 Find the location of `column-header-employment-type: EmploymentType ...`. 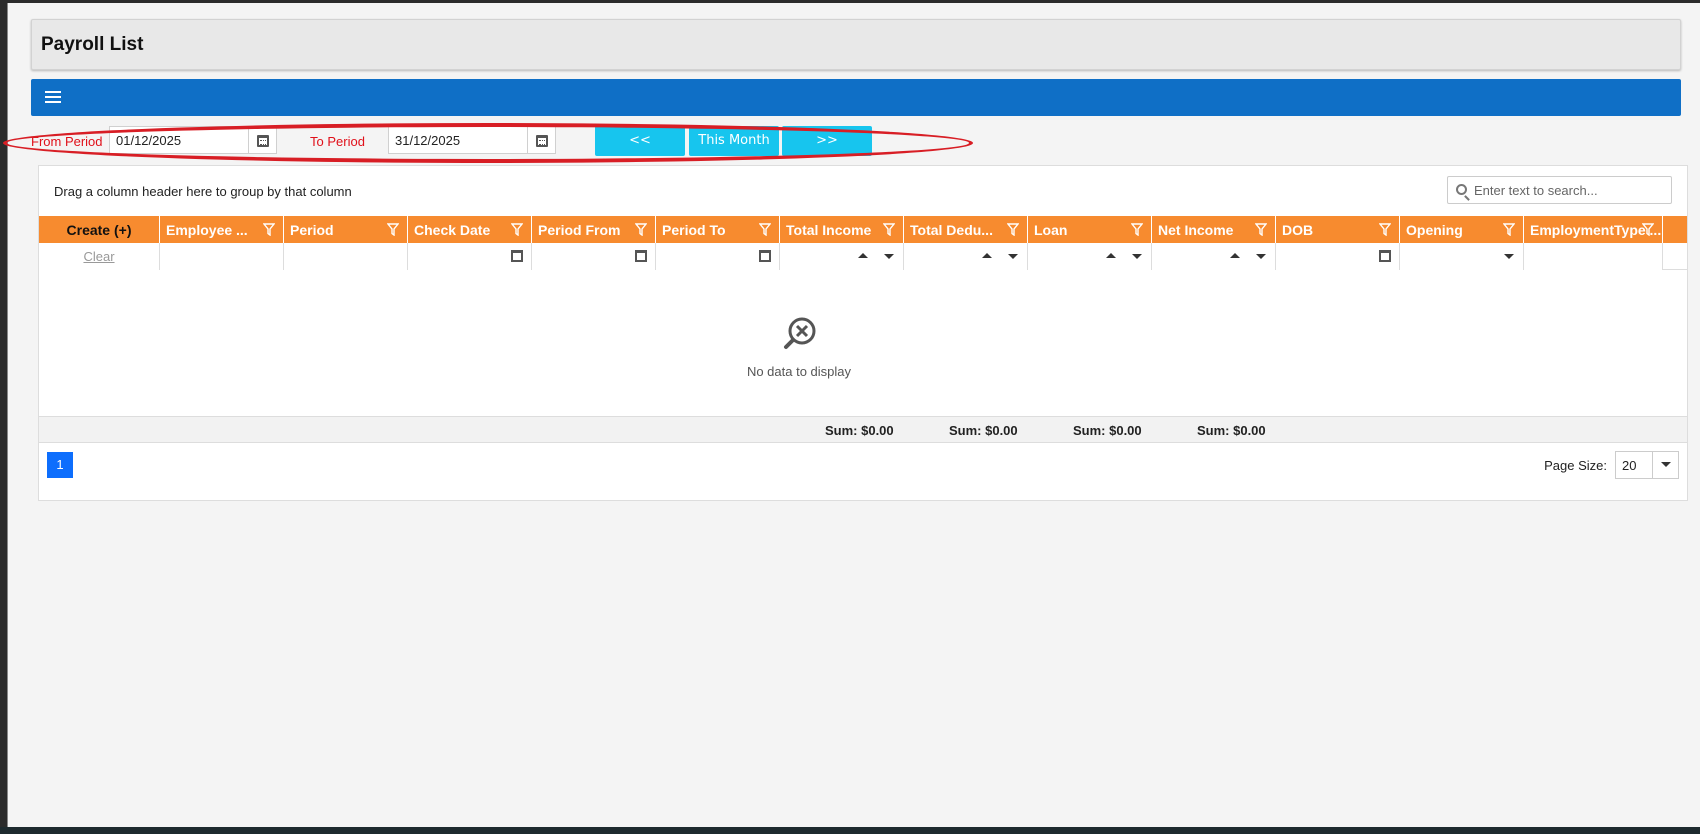

column-header-employment-type: EmploymentType ... is located at coordinates (1593, 229).